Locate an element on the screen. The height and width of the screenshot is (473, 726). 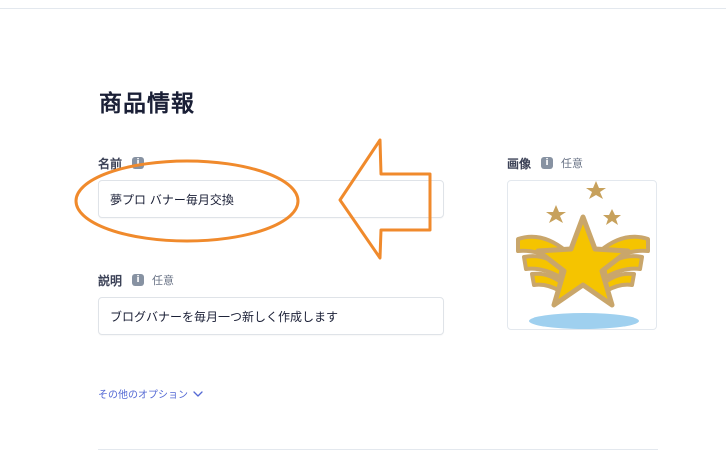
image-label: 画像 is located at coordinates (519, 163).